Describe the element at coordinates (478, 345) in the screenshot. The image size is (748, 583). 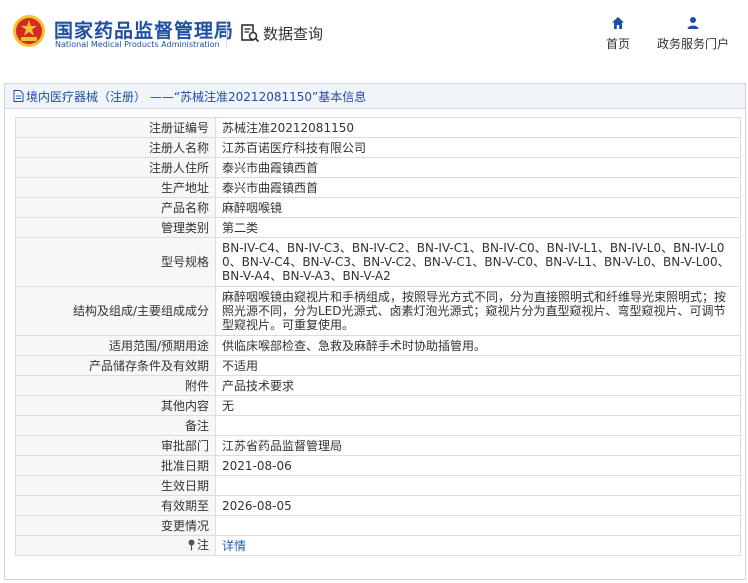
I see `row-value: 供临床喉部检查、急救及麻醉手术时协助插管用。` at that location.